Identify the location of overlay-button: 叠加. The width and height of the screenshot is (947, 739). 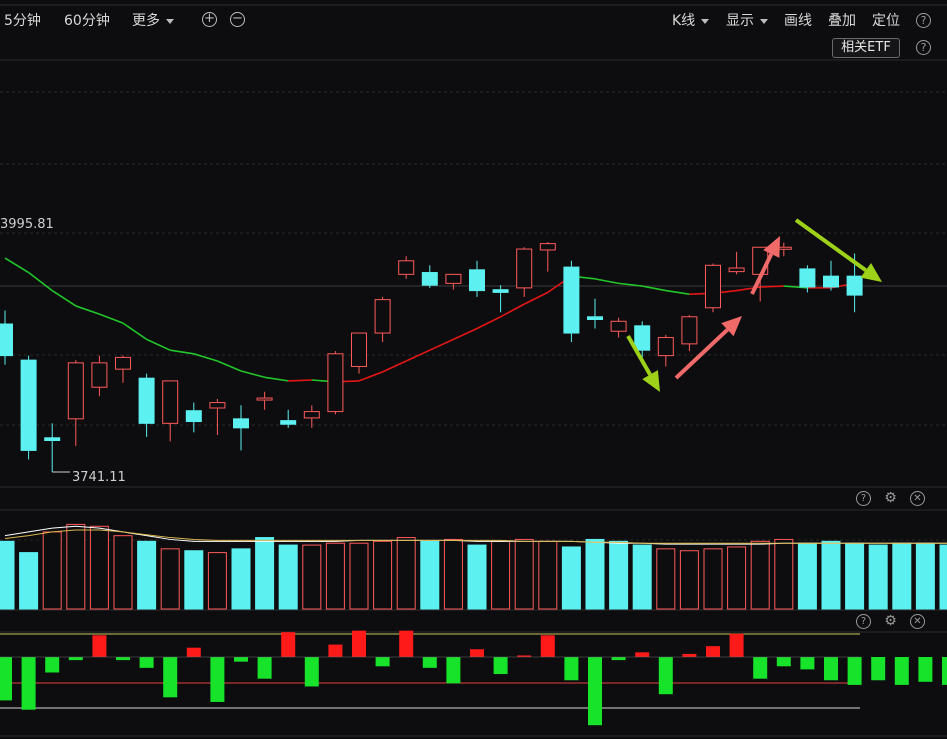
(842, 20).